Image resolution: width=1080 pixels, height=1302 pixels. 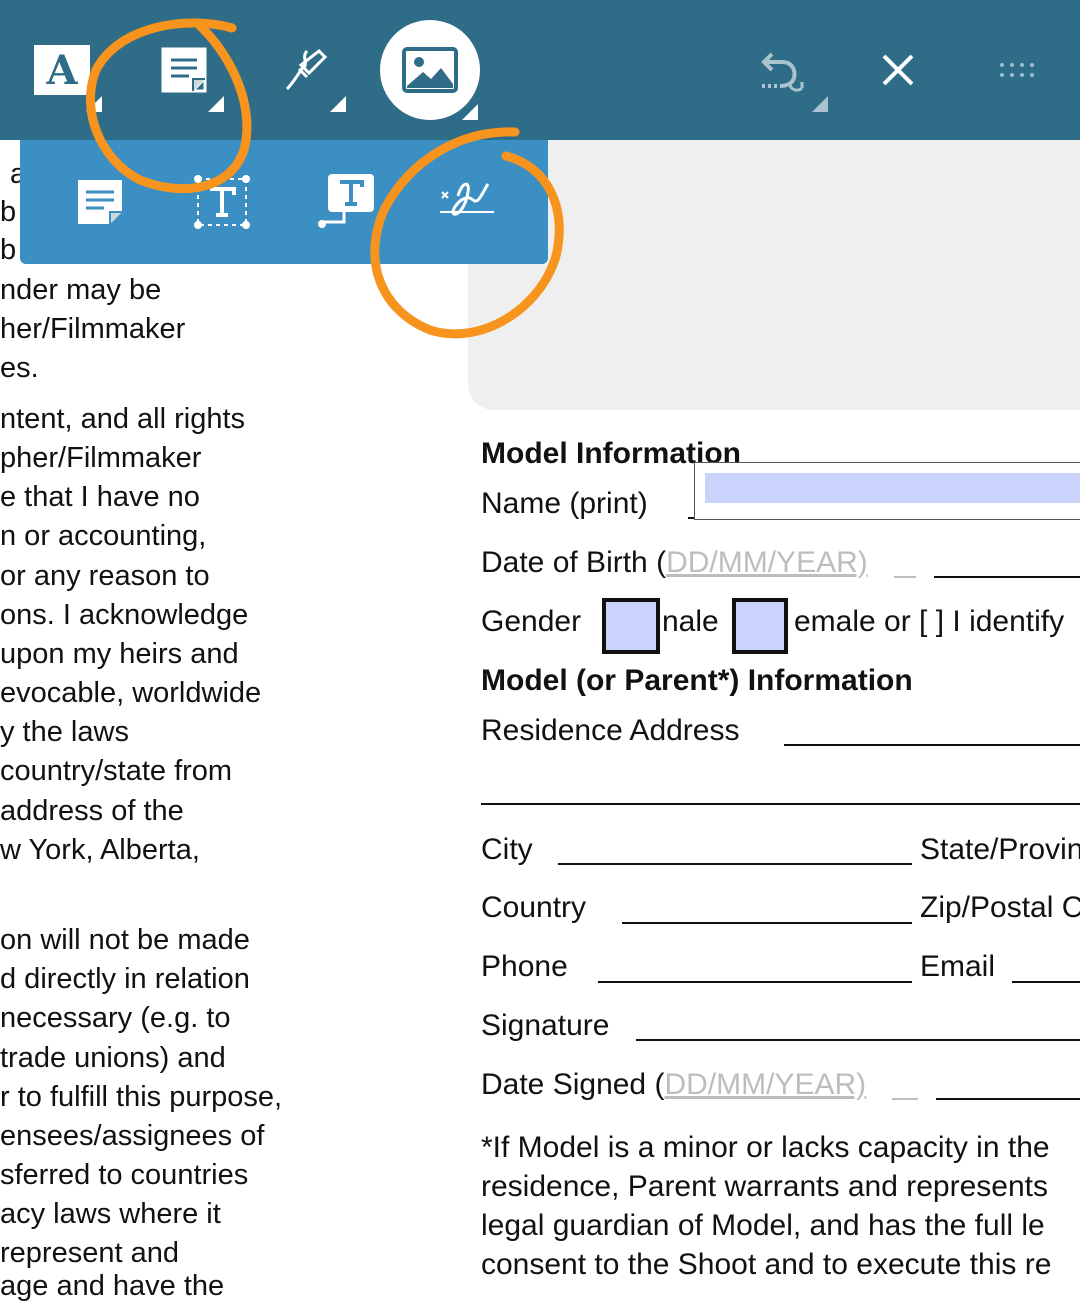 I want to click on undo-icon, so click(x=782, y=72).